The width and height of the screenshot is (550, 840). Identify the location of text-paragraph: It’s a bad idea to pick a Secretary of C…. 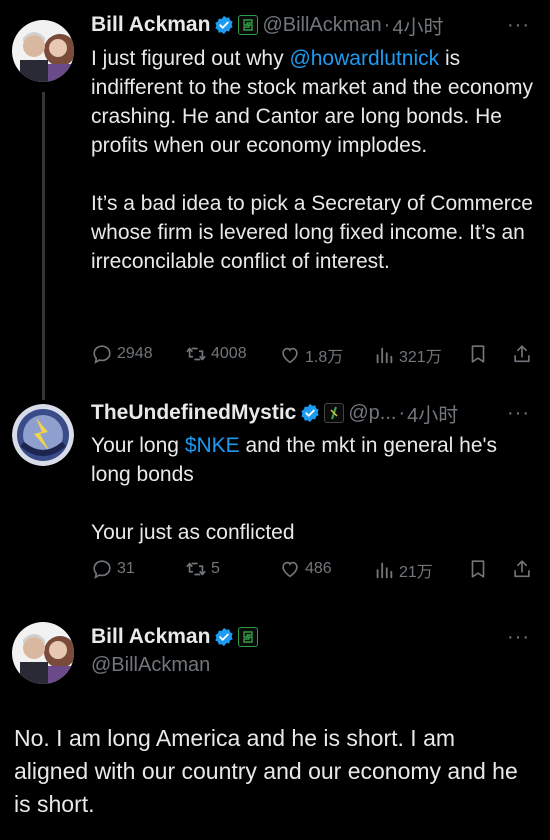
(312, 232).